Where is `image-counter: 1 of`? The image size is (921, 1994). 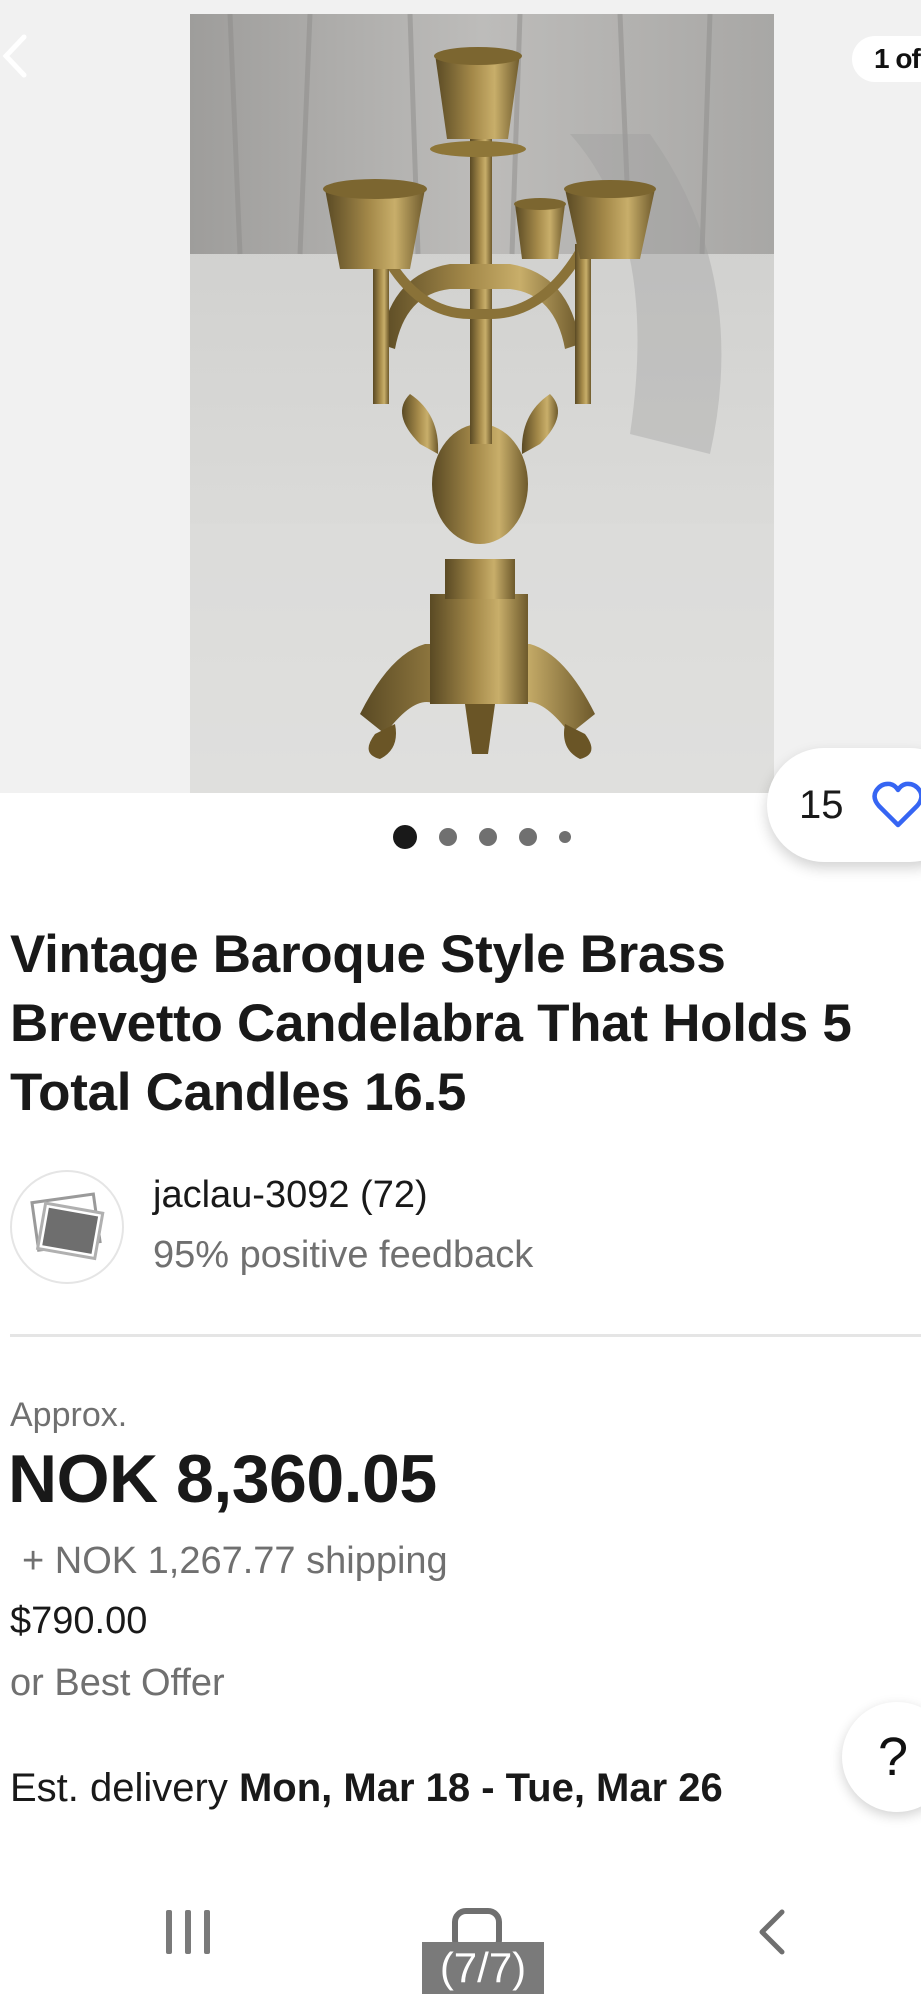
image-counter: 1 of is located at coordinates (886, 59).